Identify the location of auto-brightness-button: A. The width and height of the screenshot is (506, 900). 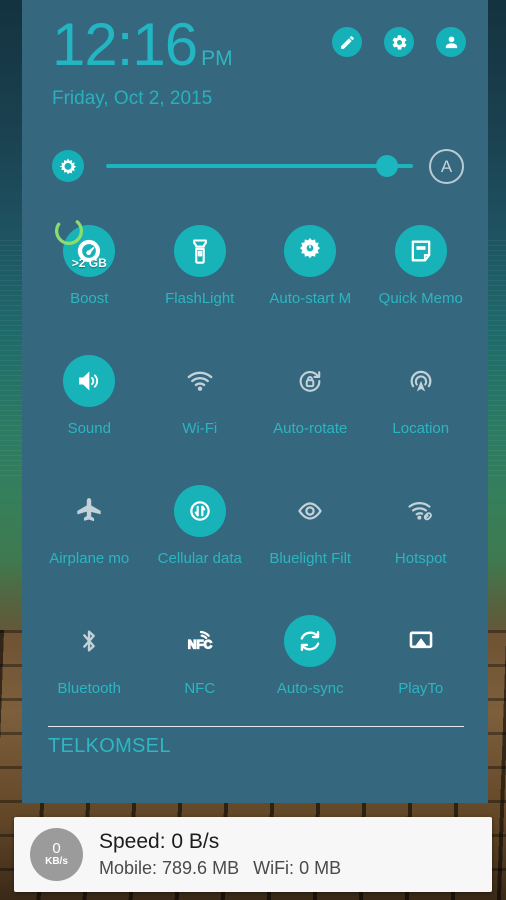
(446, 166).